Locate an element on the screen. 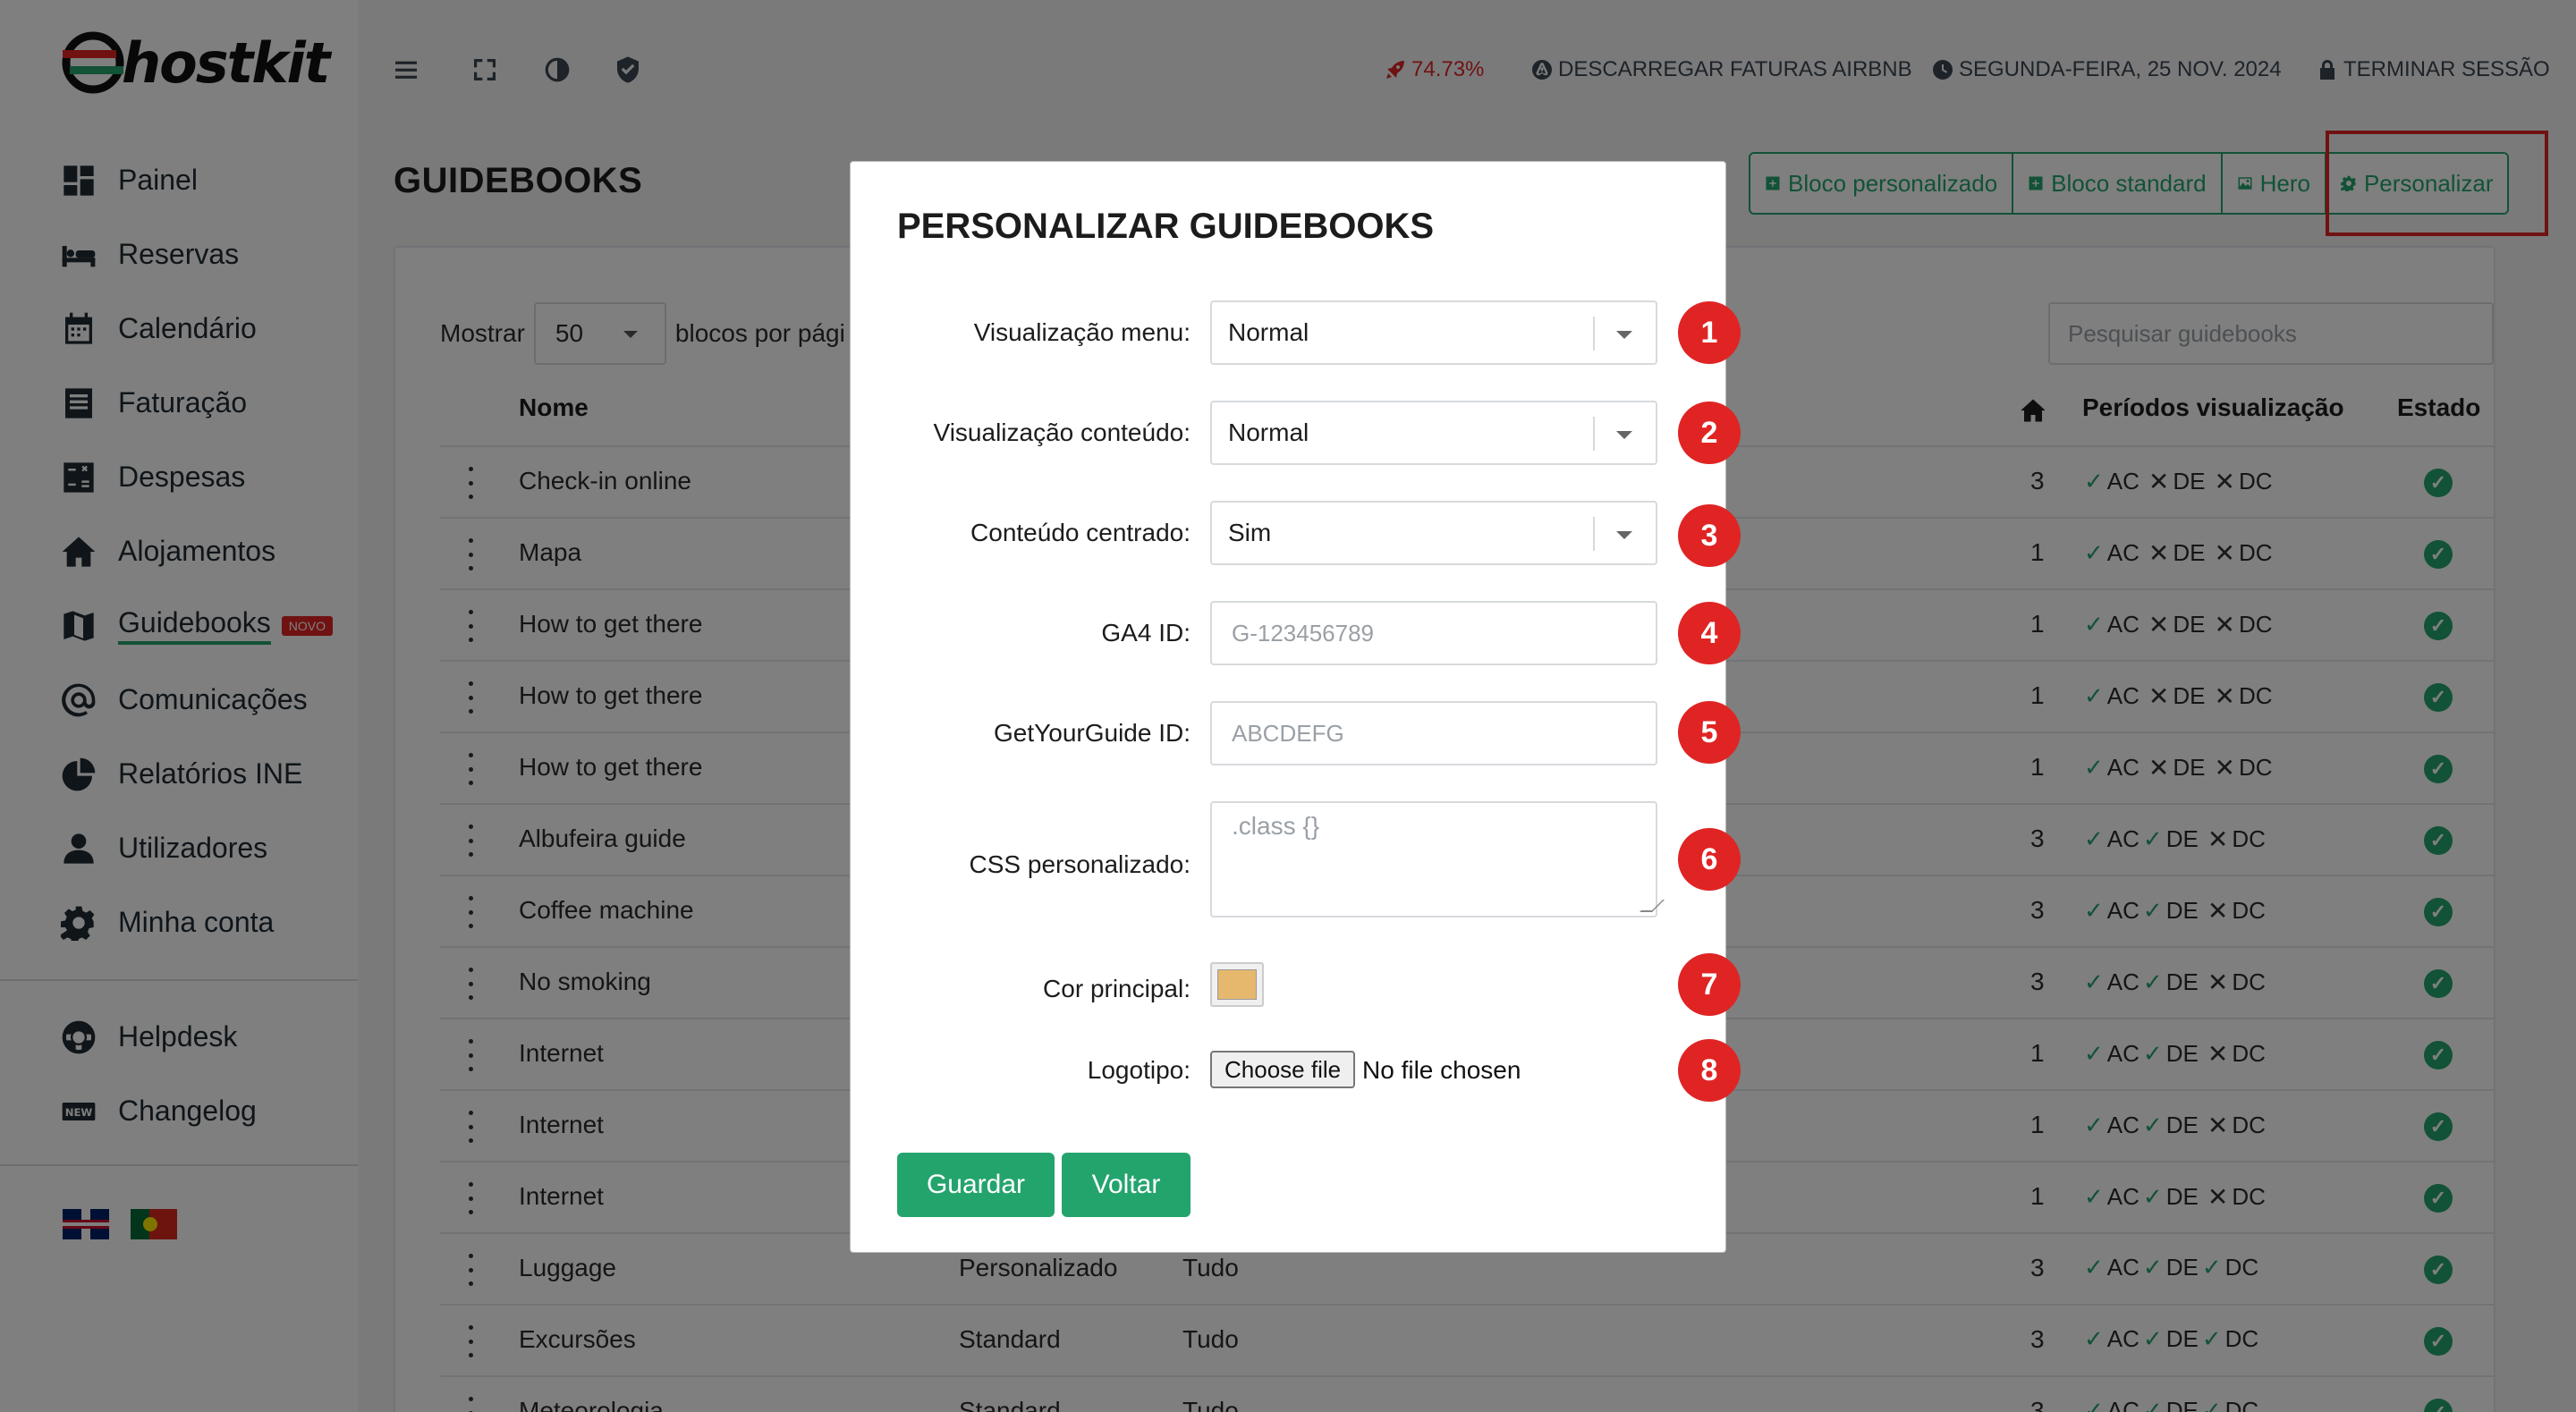 The image size is (2576, 1412). getyourguide-input: ABCDEFG is located at coordinates (1433, 733).